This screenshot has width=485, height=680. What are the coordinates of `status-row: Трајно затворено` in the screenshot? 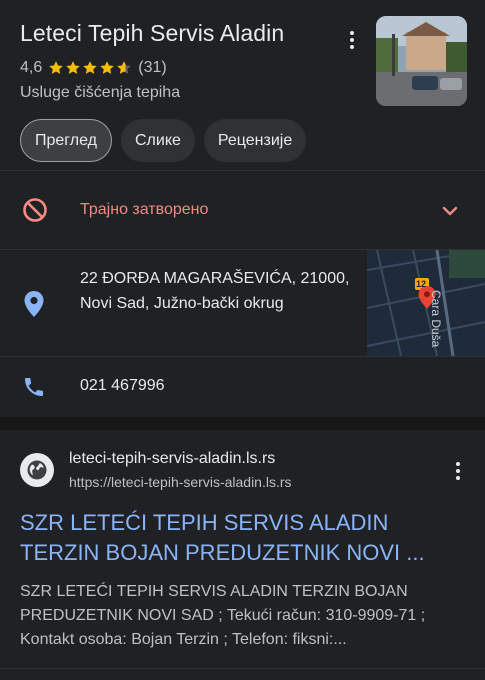 It's located at (242, 210).